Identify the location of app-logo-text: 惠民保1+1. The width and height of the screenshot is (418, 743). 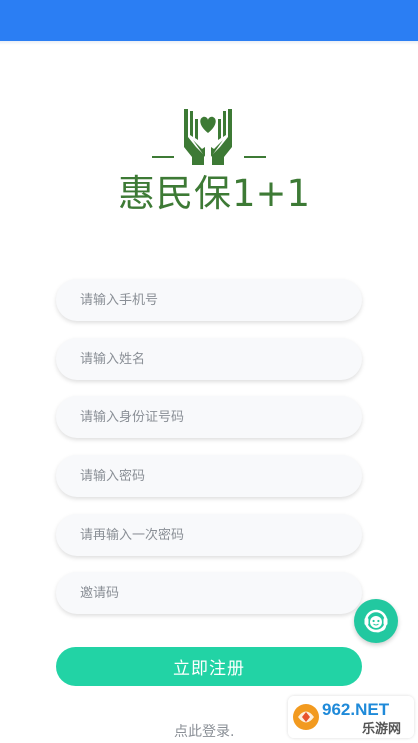
(214, 194).